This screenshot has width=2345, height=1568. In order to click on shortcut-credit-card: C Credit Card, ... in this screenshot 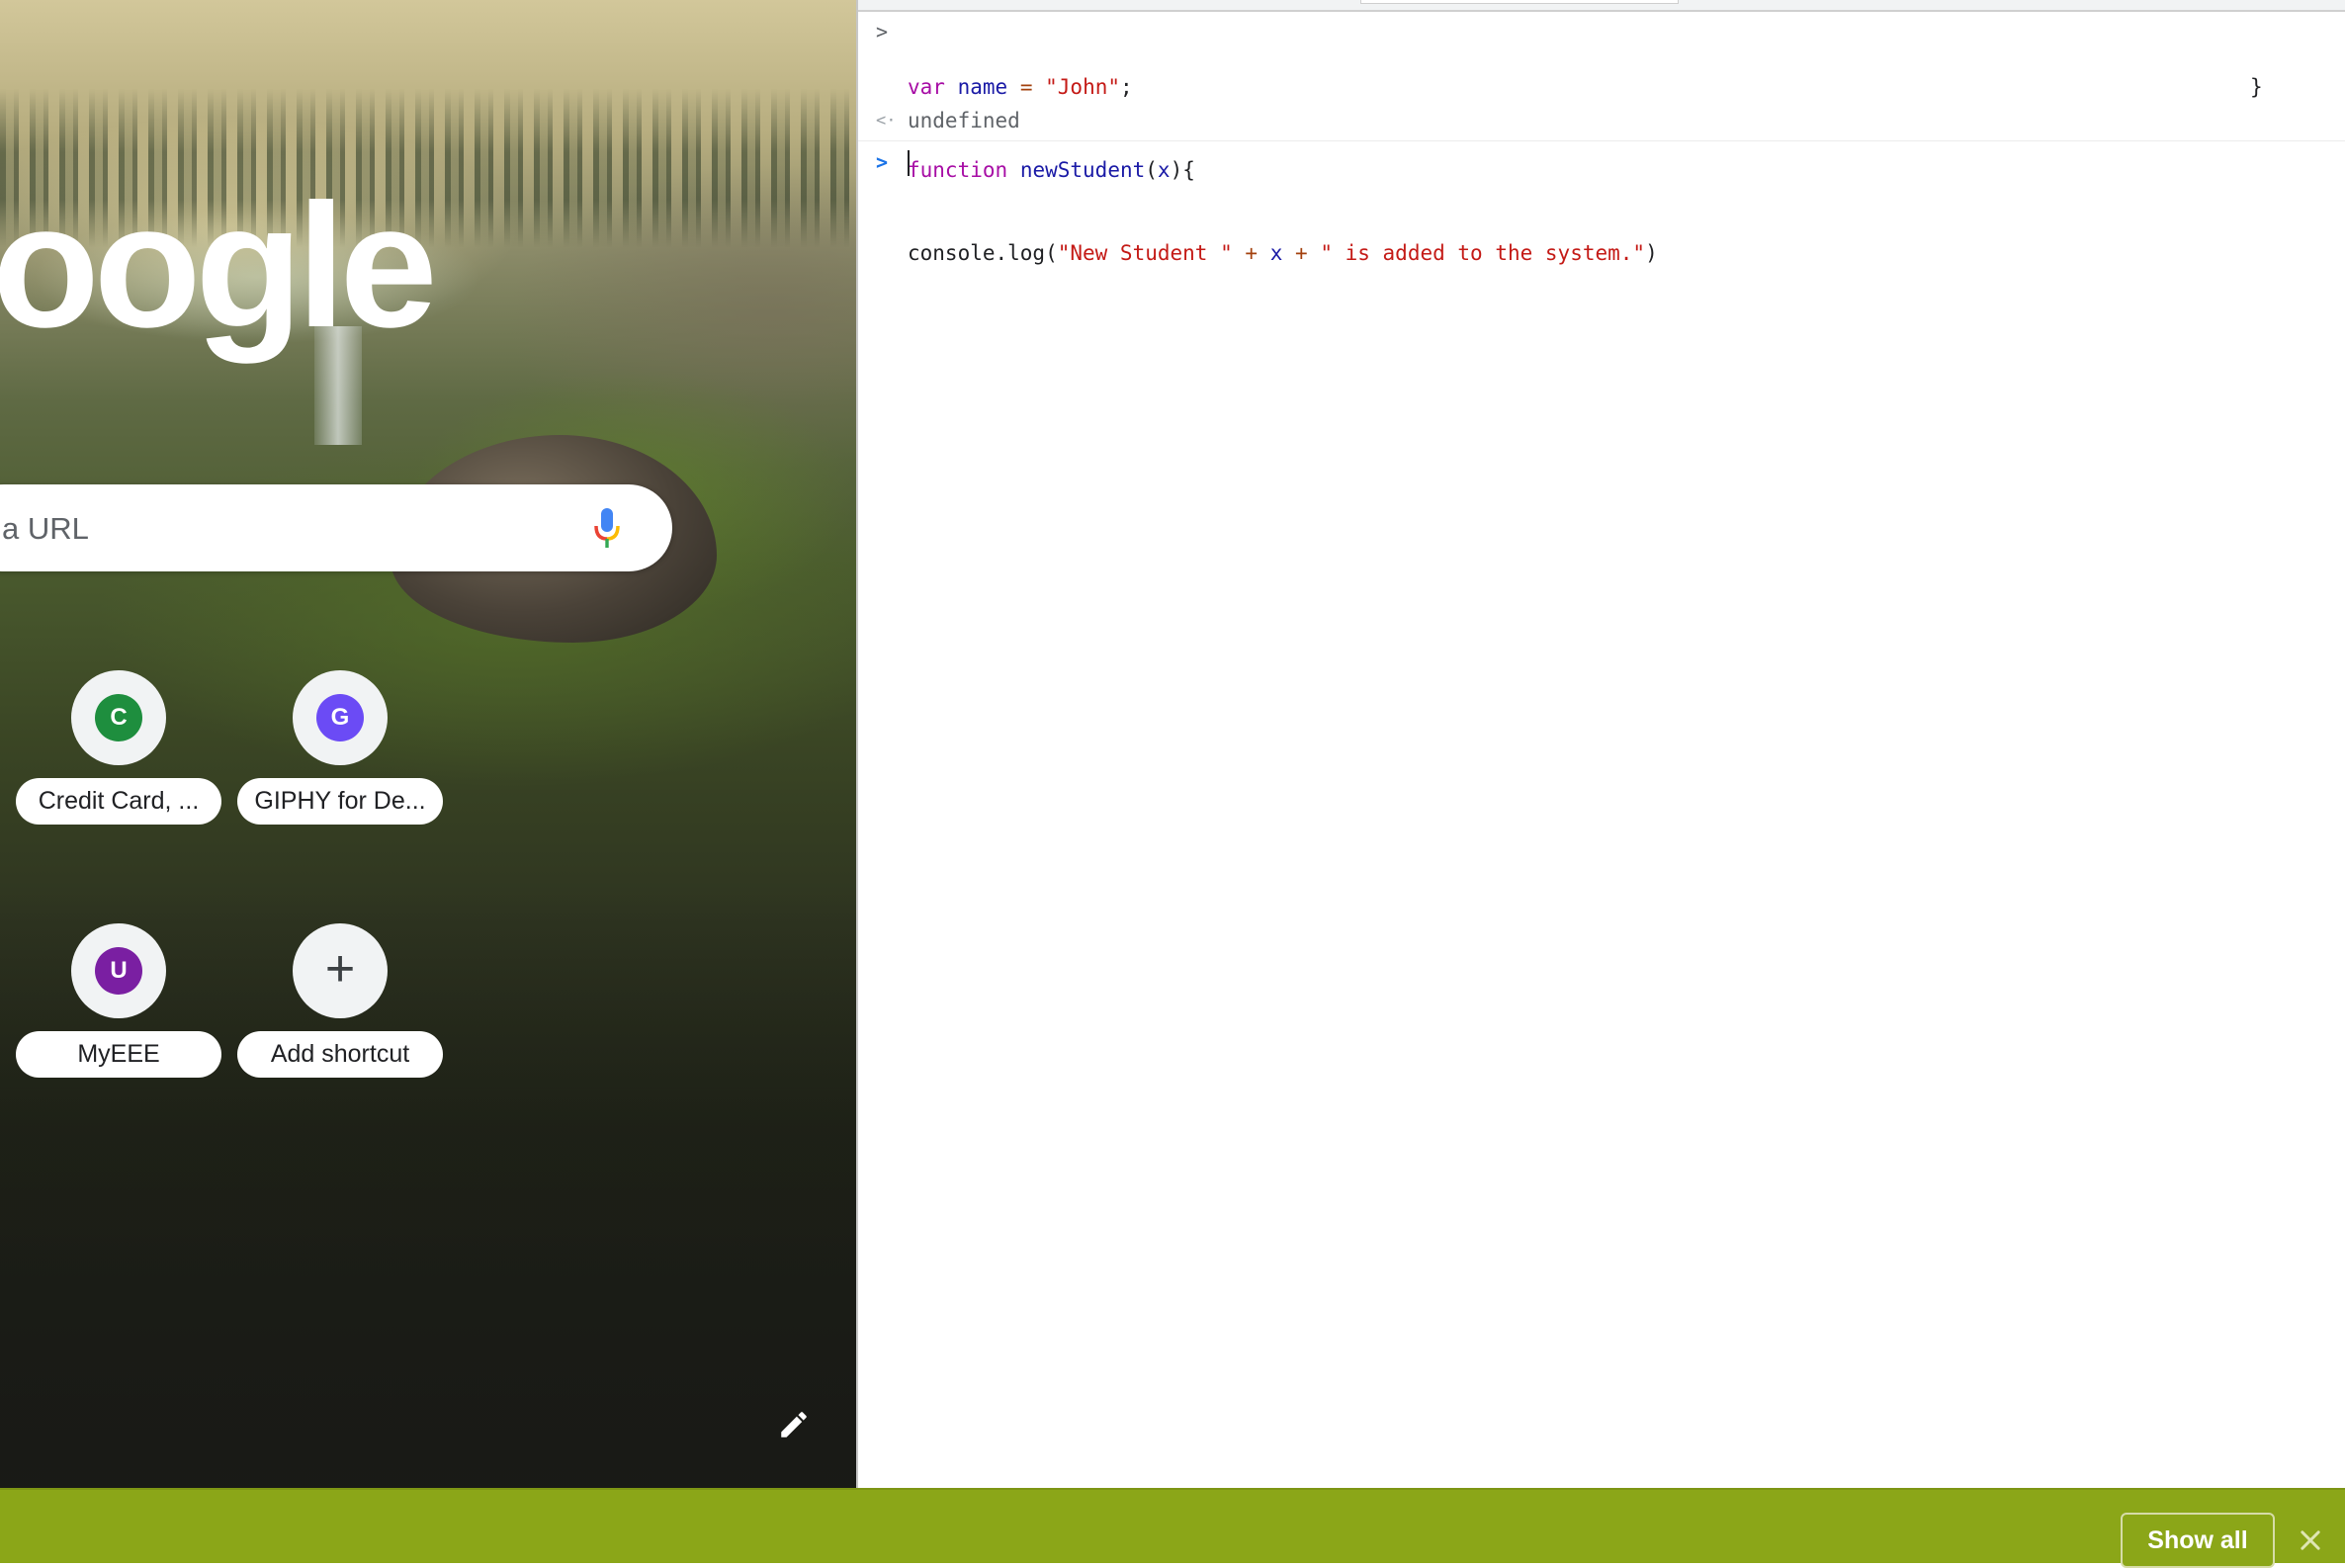, I will do `click(118, 759)`.